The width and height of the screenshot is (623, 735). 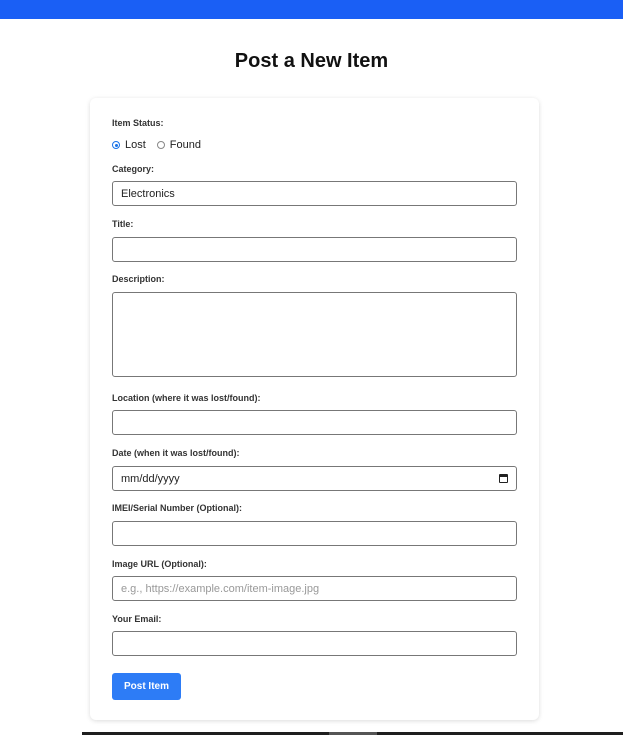 I want to click on email-label: Your Email:, so click(x=137, y=619).